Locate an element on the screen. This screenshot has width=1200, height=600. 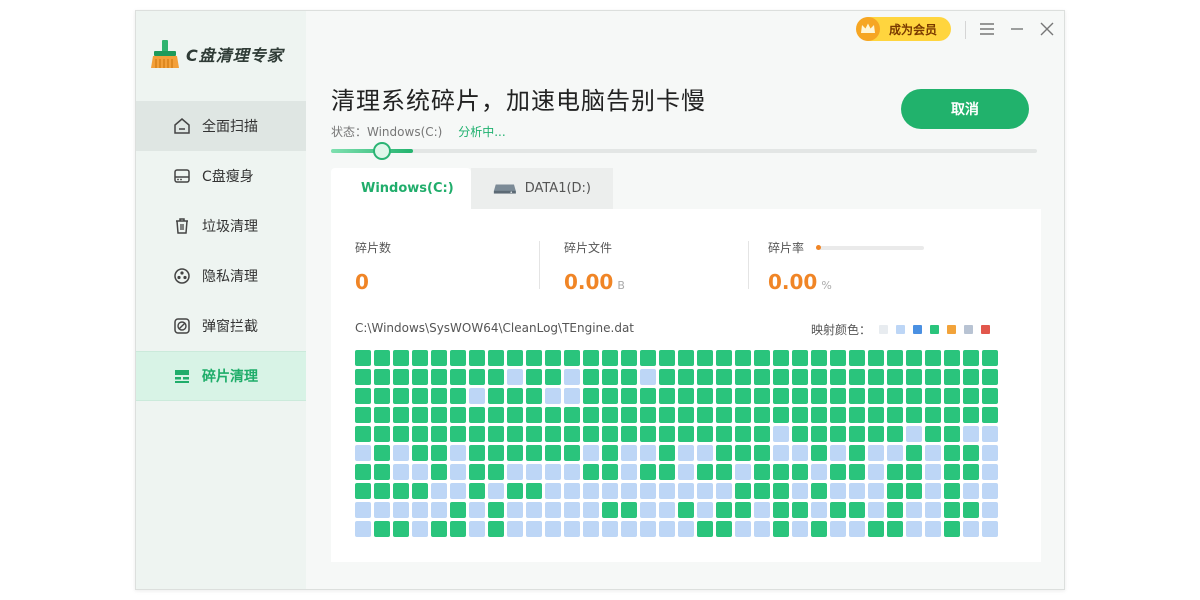
menu-button is located at coordinates (987, 29).